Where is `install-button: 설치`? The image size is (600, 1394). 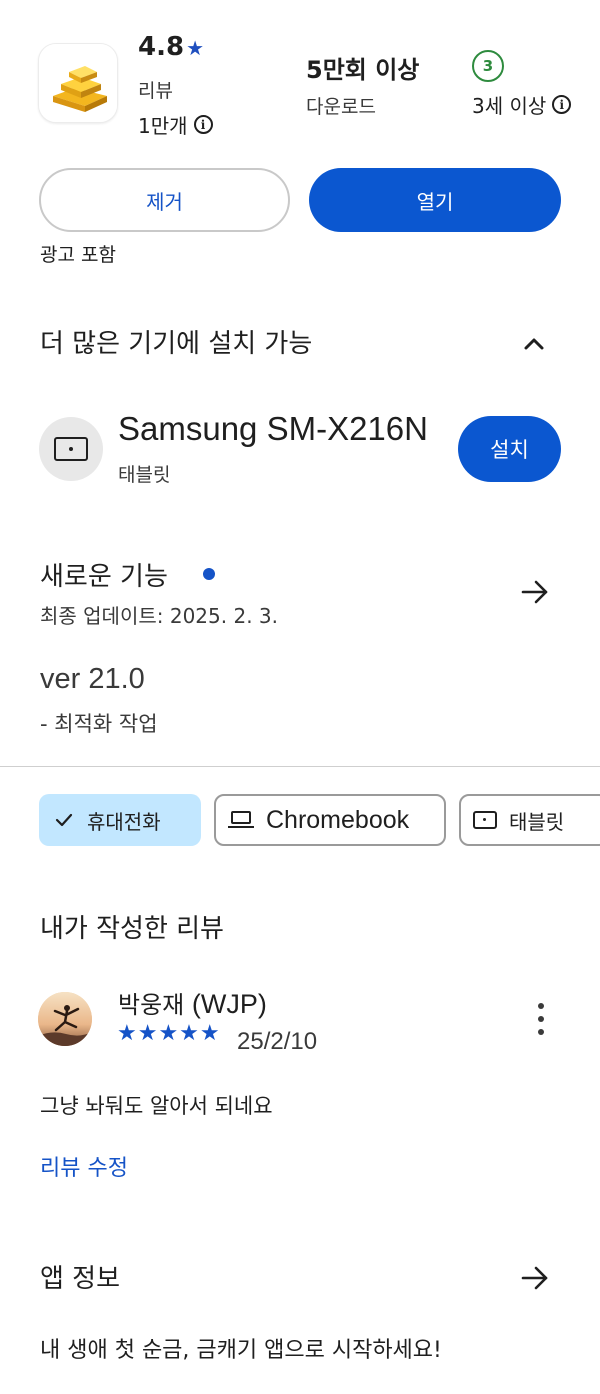 install-button: 설치 is located at coordinates (509, 449).